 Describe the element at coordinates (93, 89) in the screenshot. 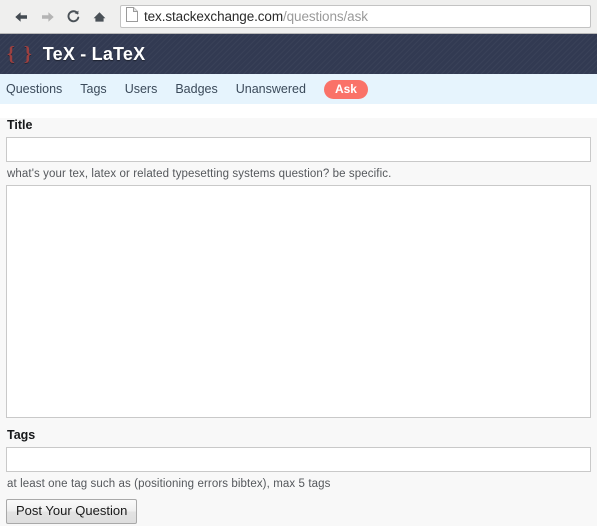

I see `nav-item-tags: Tags` at that location.